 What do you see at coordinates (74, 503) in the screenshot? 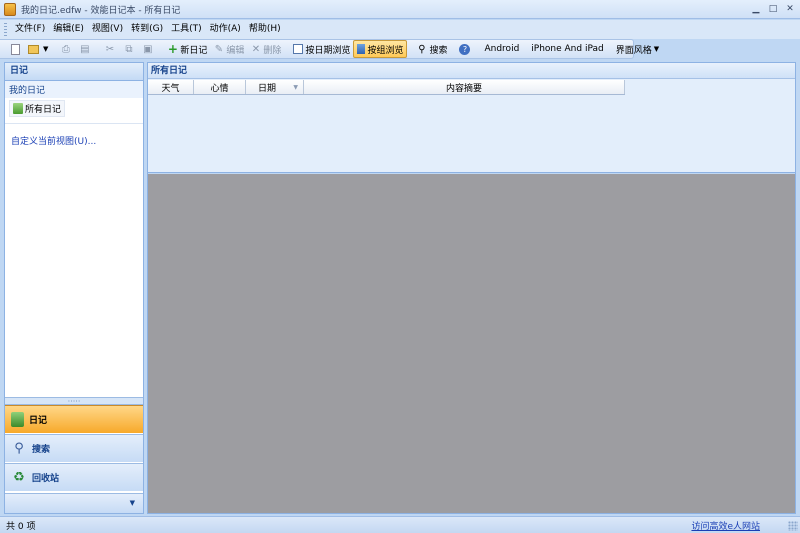
I see `nav-pane-footer: ▼` at bounding box center [74, 503].